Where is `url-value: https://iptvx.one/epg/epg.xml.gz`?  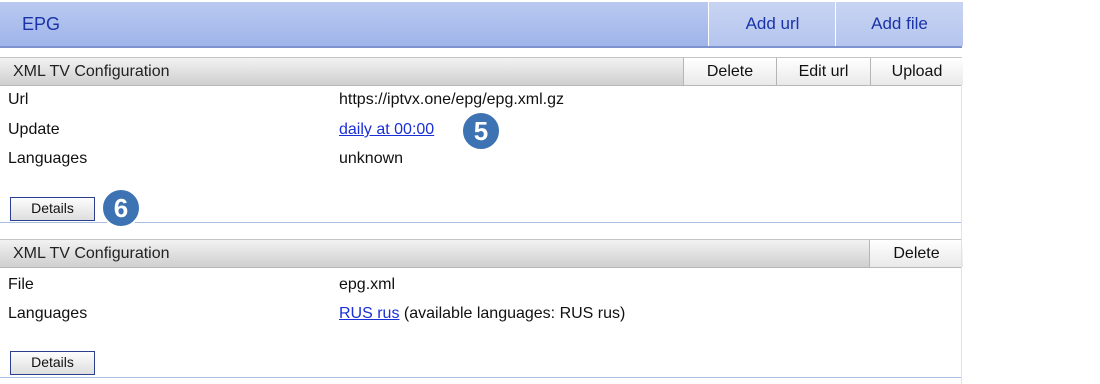 url-value: https://iptvx.one/epg/epg.xml.gz is located at coordinates (452, 99).